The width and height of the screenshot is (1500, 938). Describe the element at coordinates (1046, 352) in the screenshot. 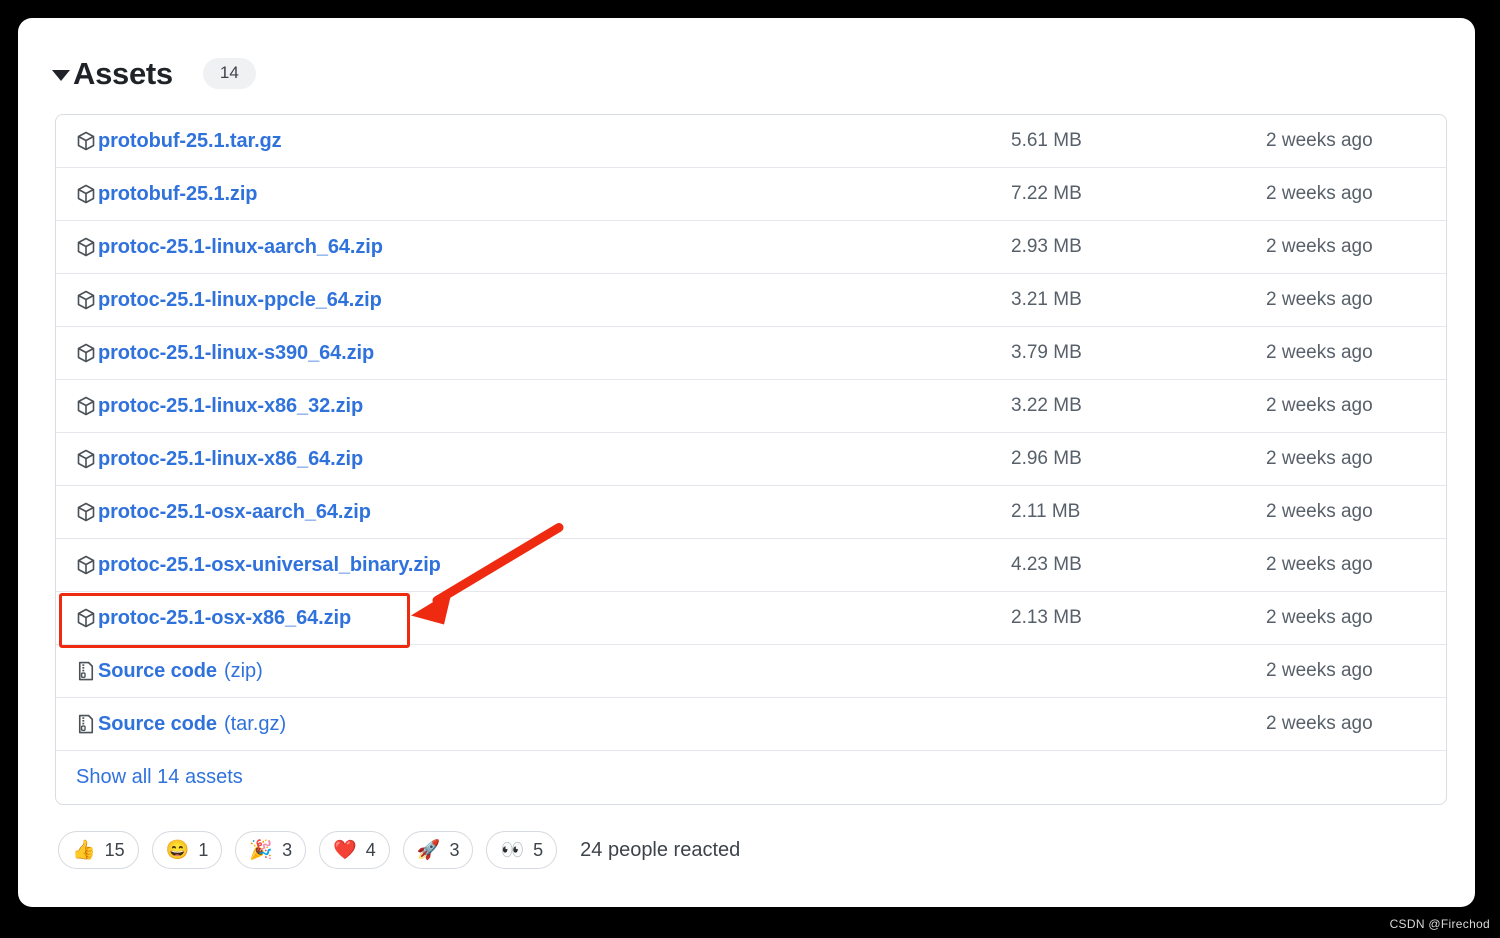

I see `asset-size: 3.79 MB` at that location.